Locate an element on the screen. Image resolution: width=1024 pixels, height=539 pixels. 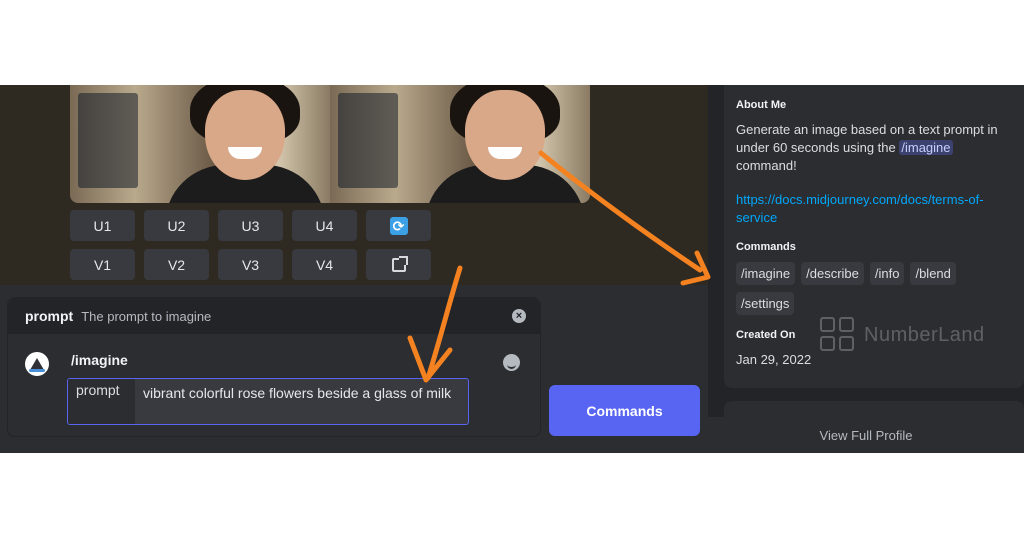
bot-avatar is located at coordinates (37, 364).